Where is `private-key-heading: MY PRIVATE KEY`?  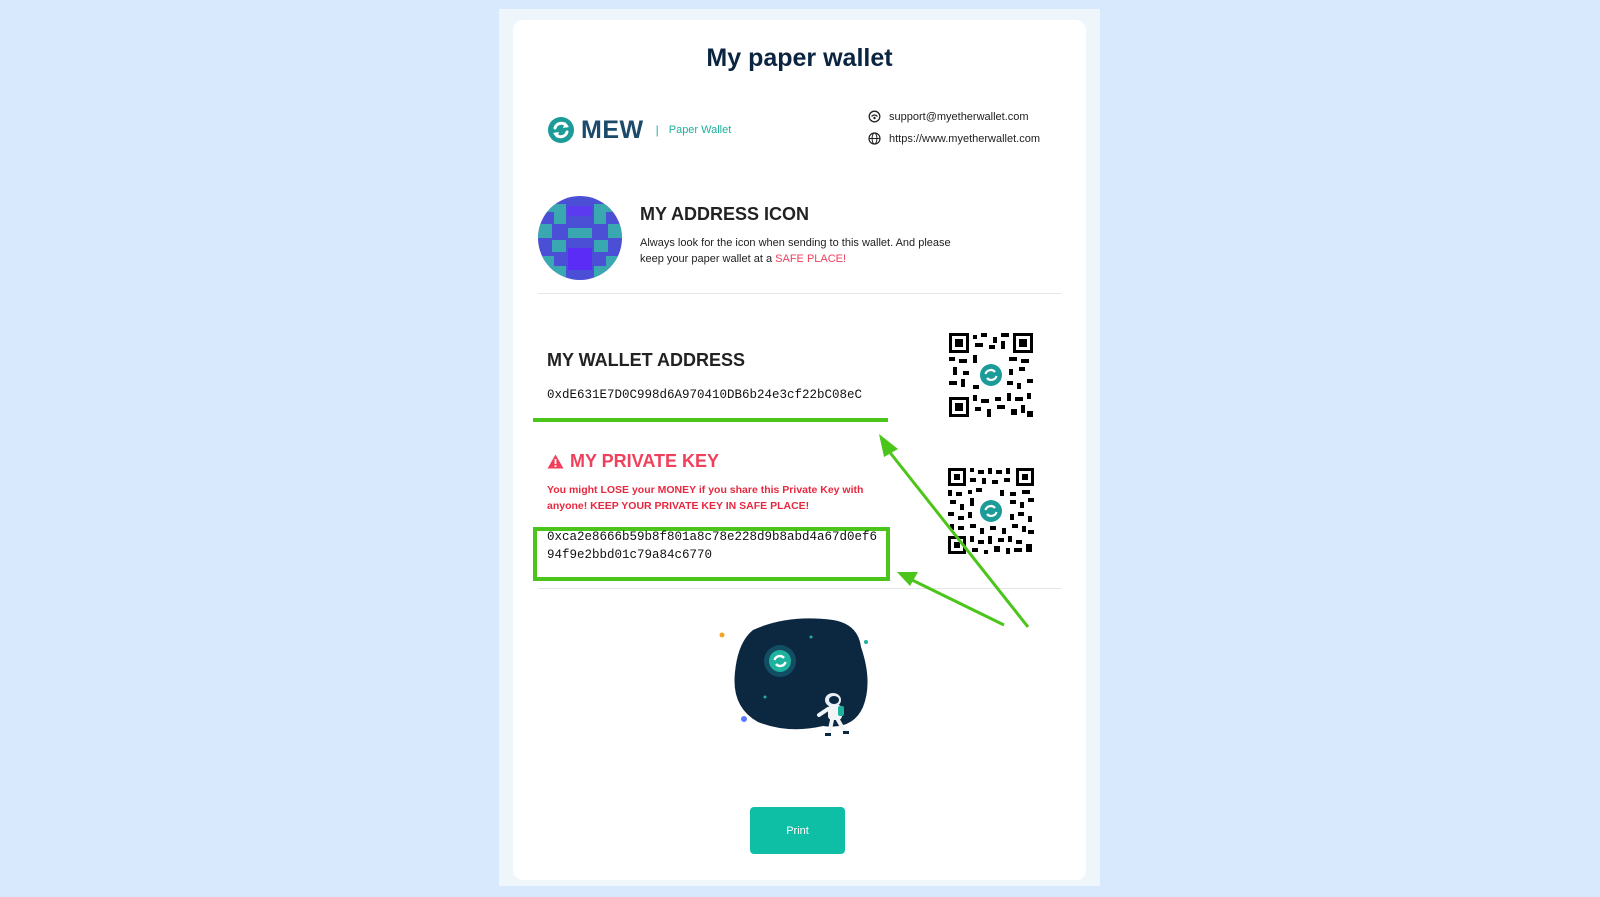
private-key-heading: MY PRIVATE KEY is located at coordinates (645, 461).